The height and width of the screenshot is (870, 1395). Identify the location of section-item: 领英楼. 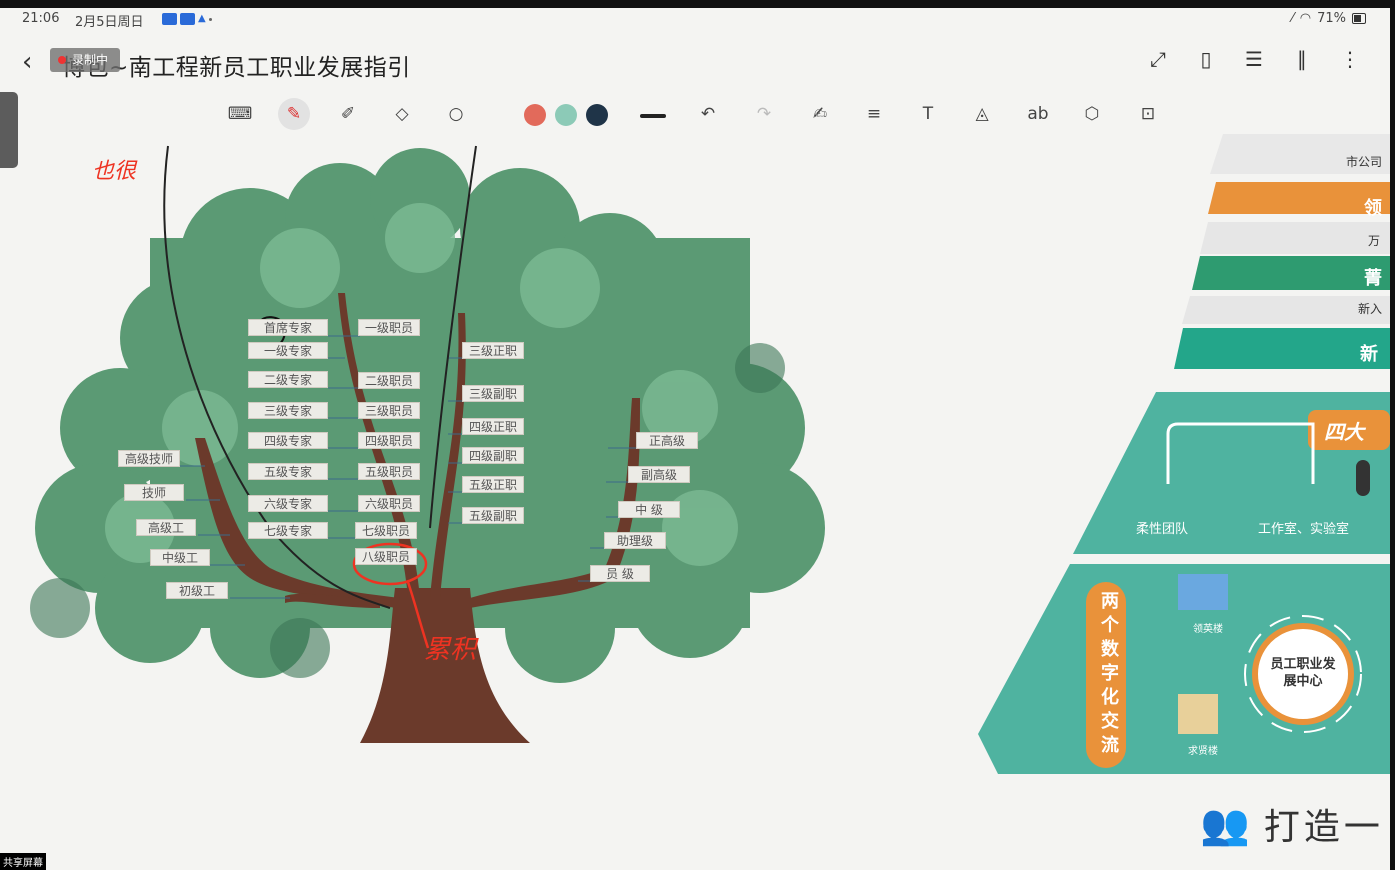
(1208, 629).